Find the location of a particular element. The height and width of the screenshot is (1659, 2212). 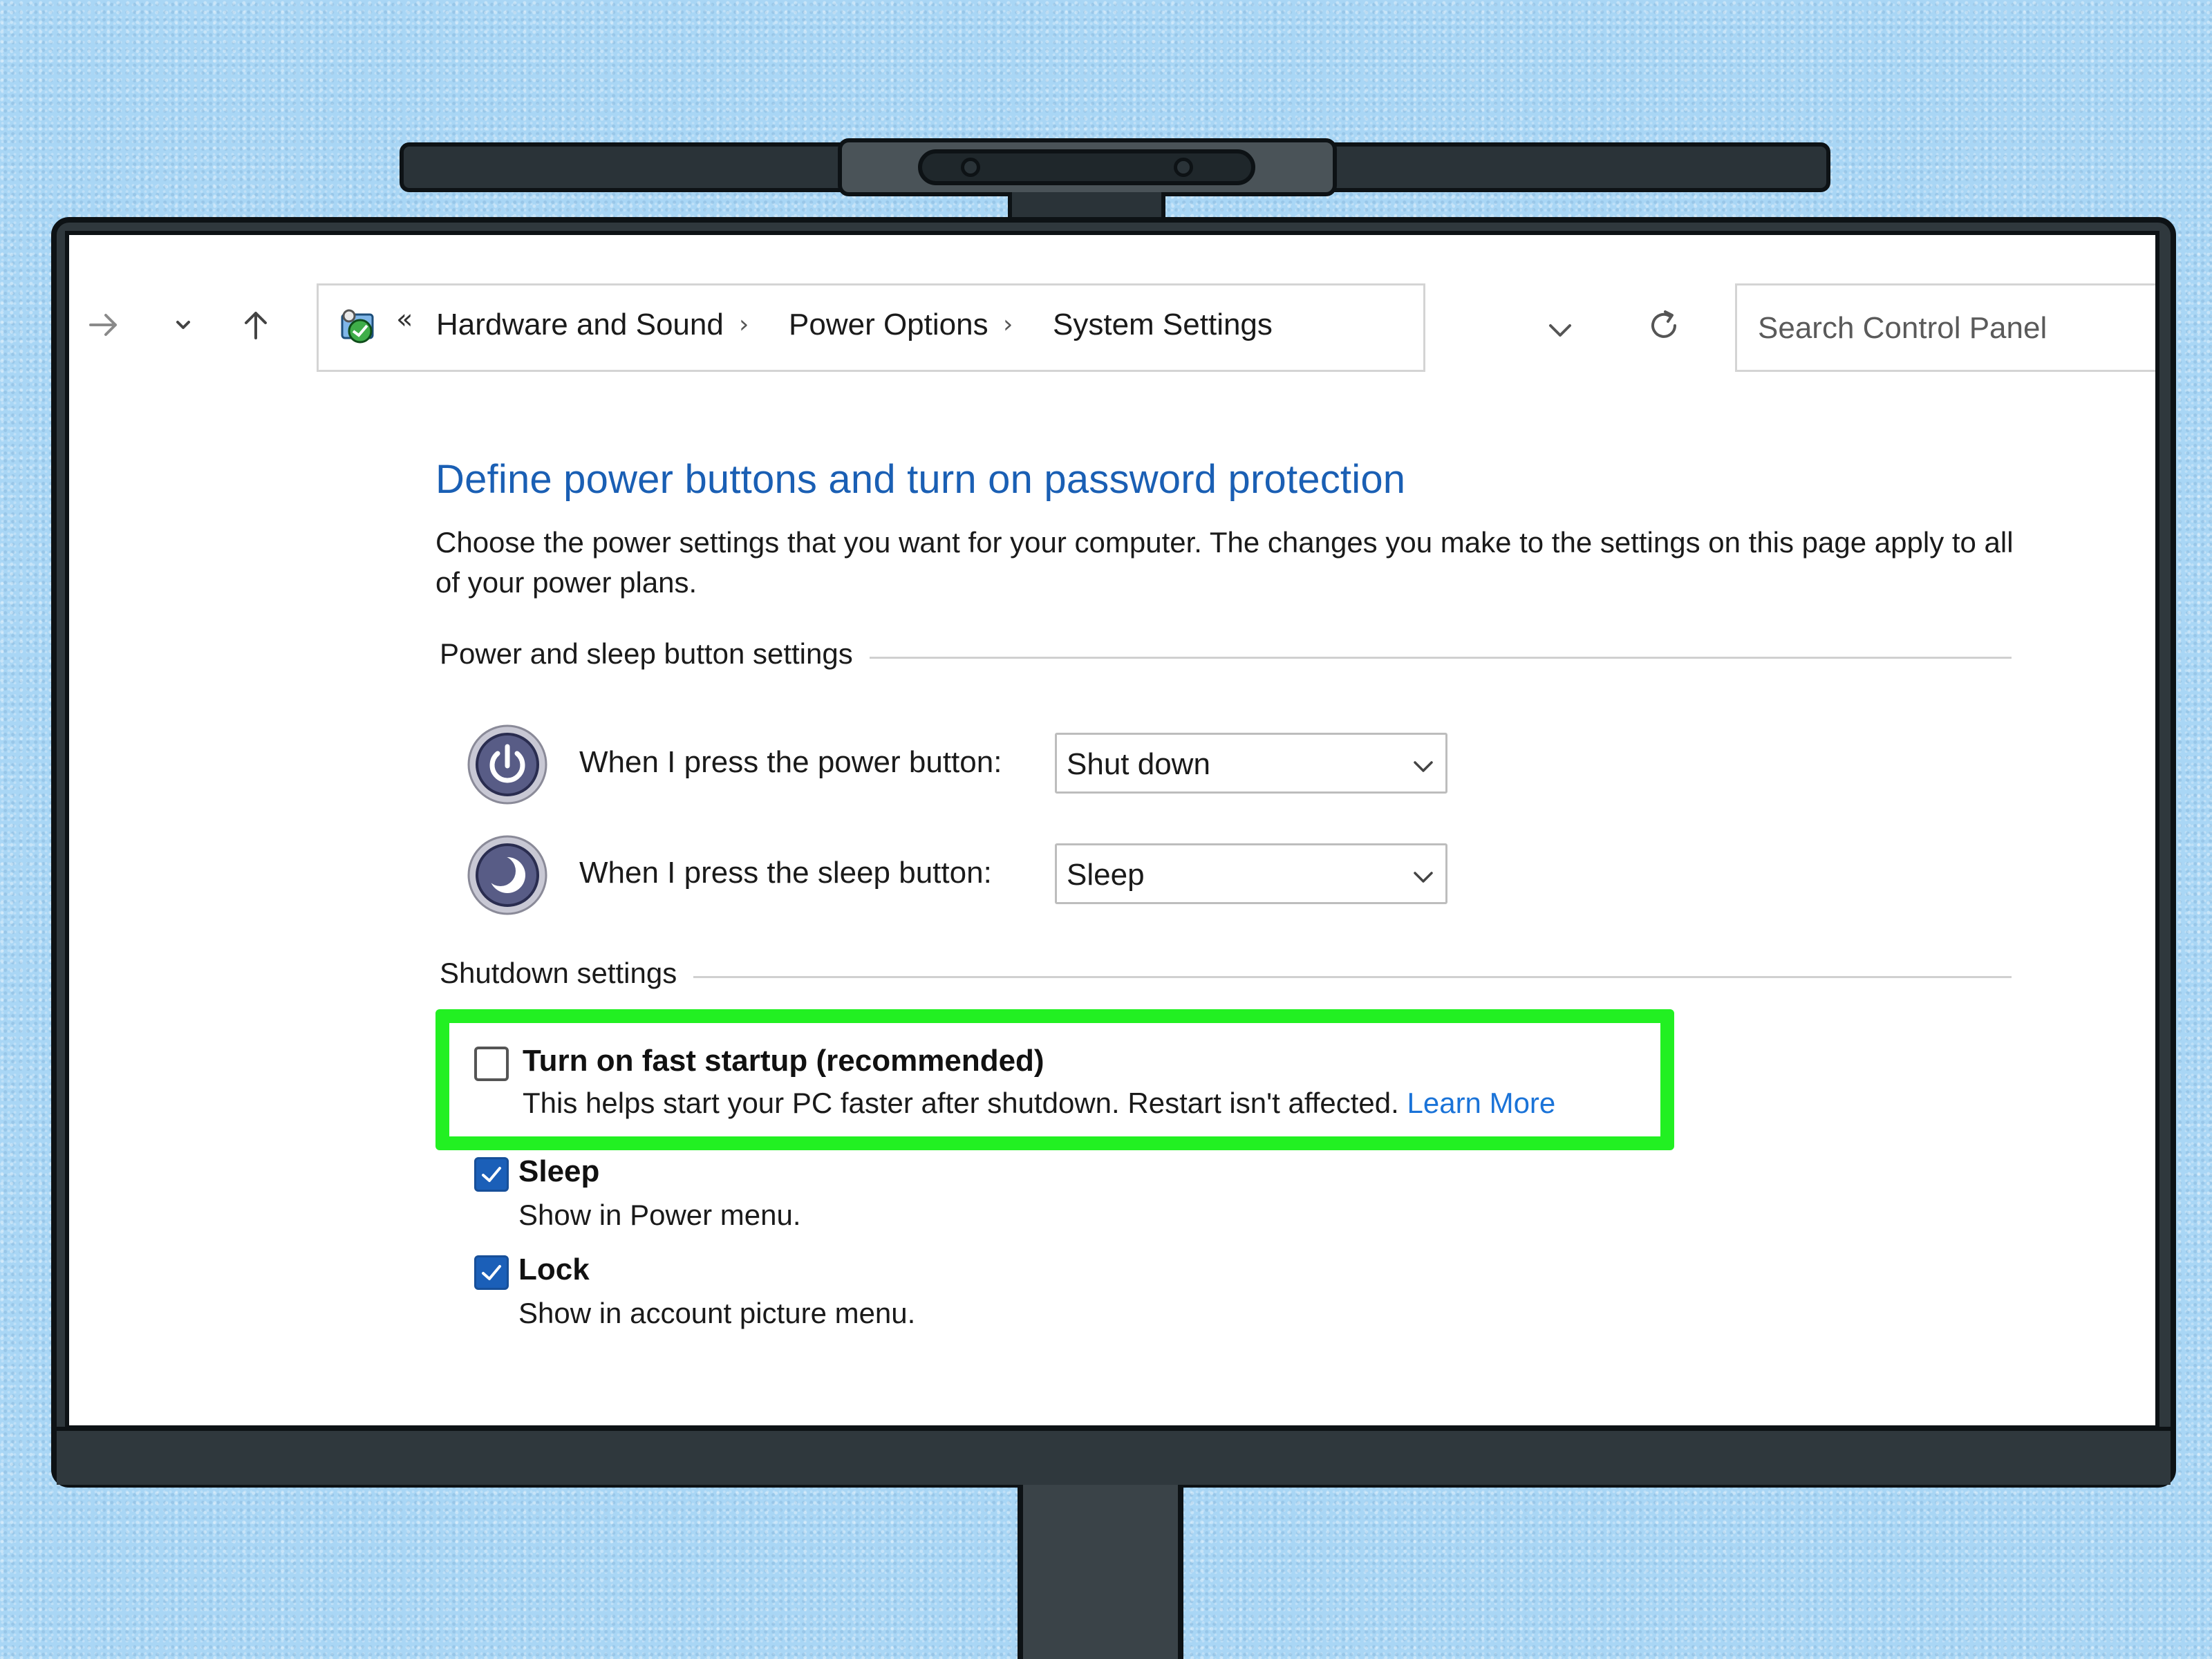

recent-locations-button is located at coordinates (183, 325).